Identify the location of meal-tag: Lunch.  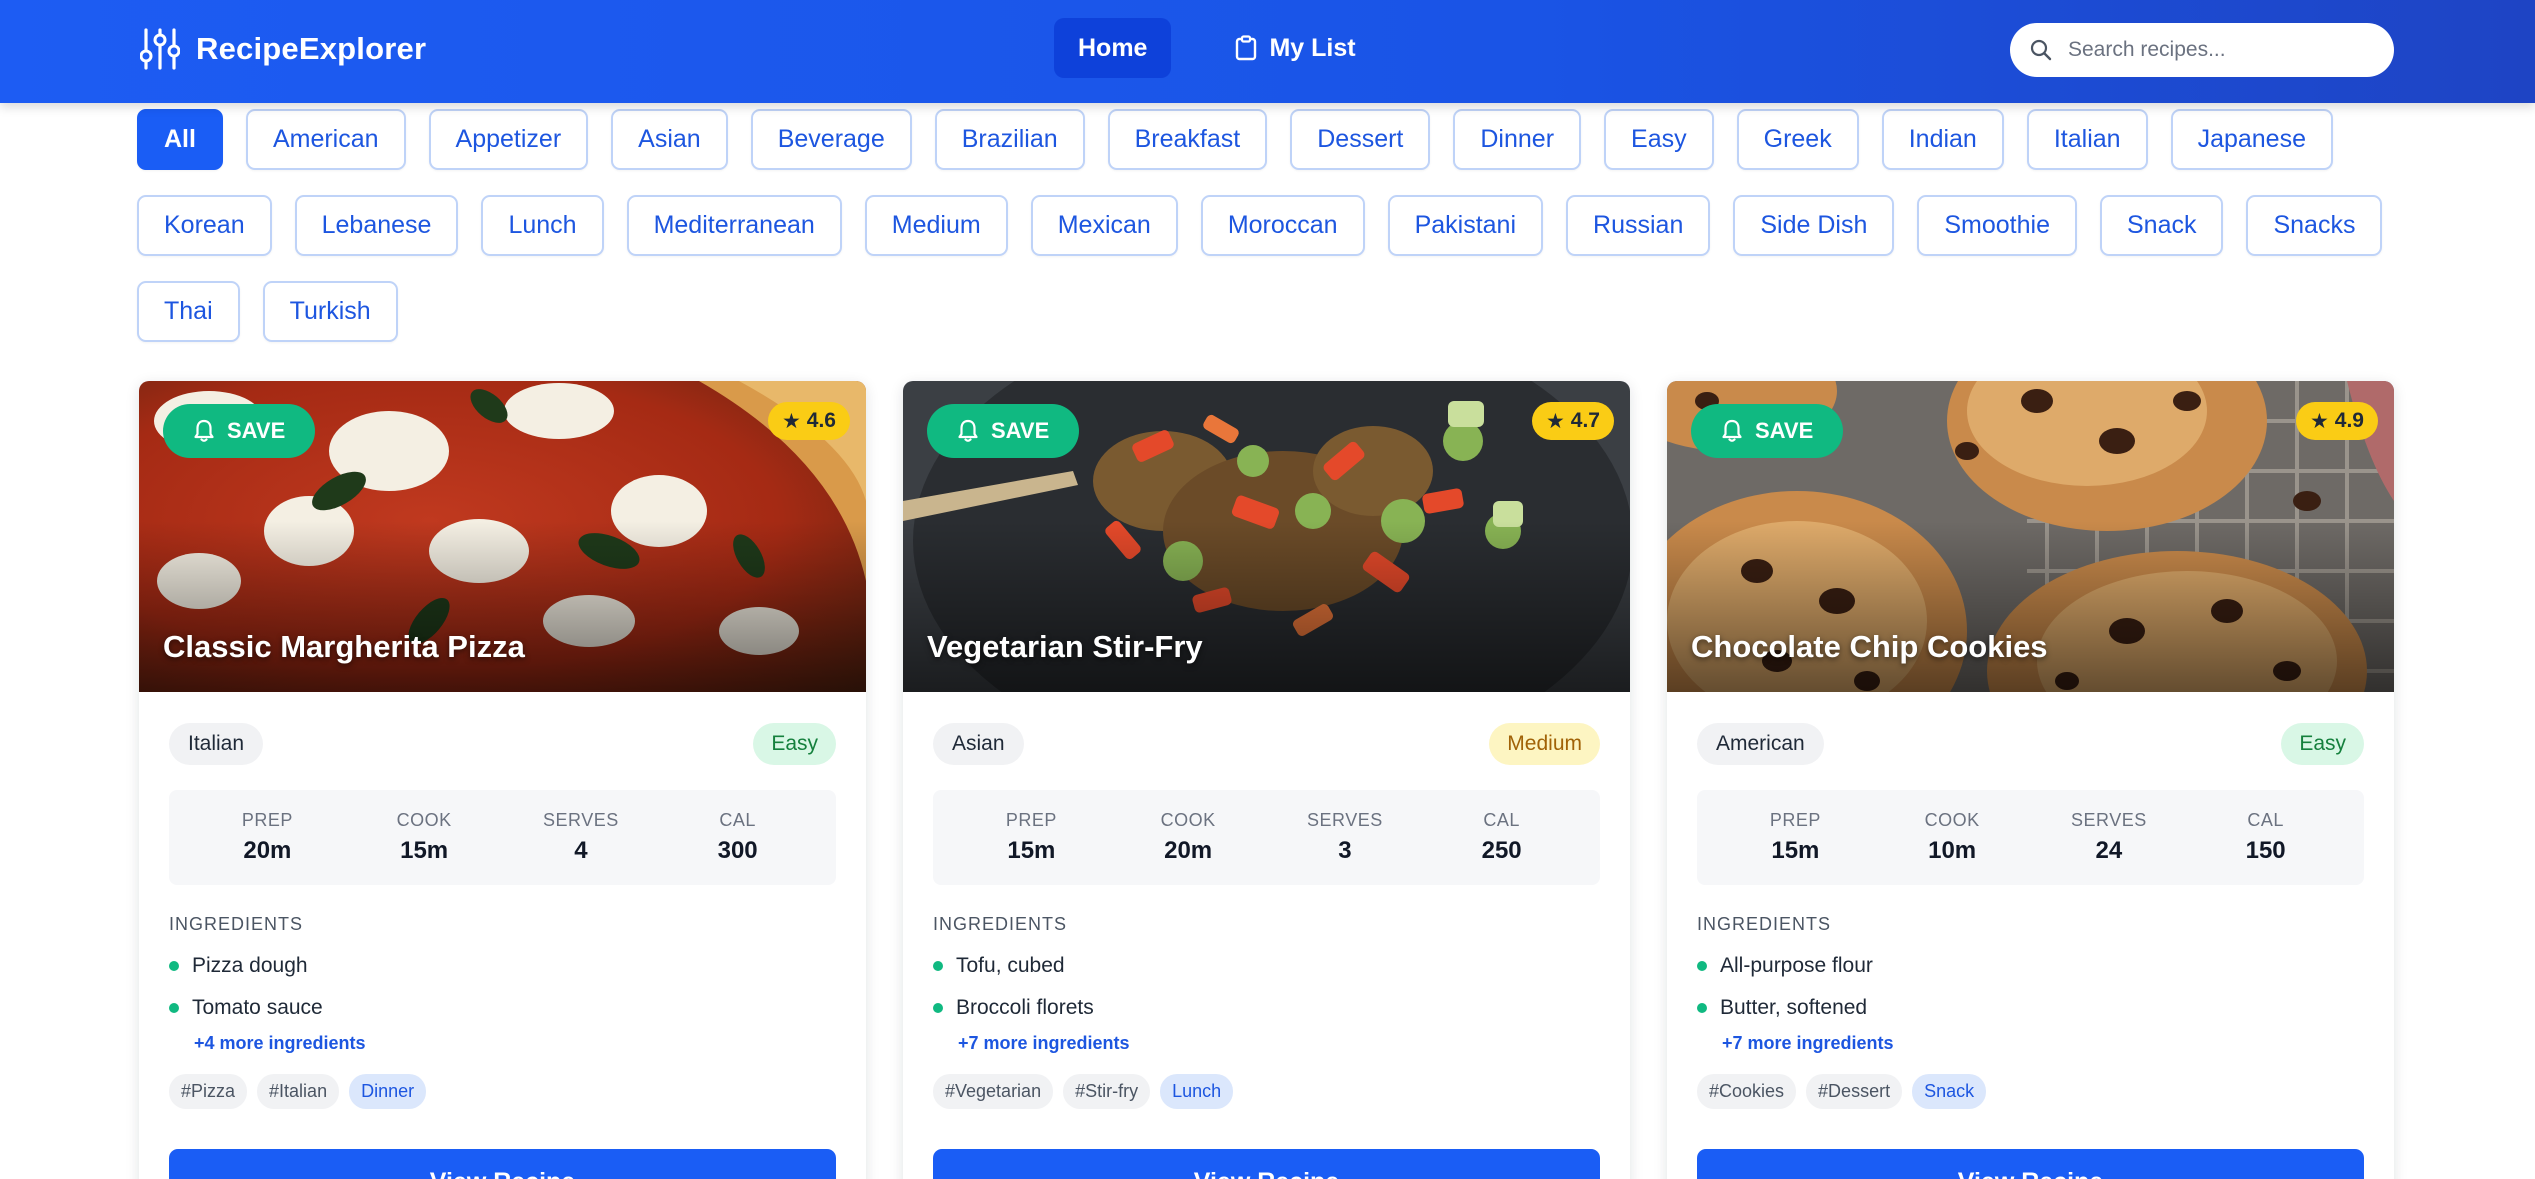
(1197, 1091).